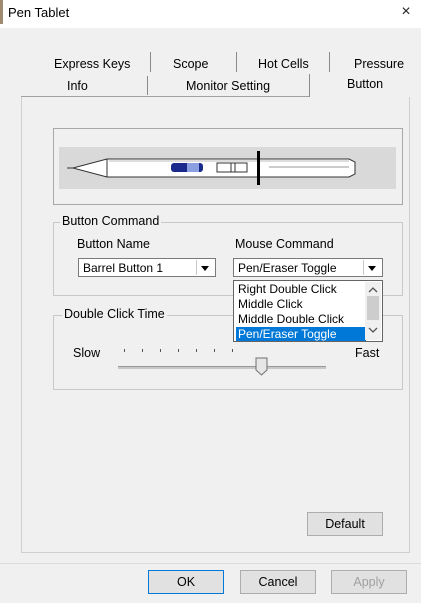 Image resolution: width=421 pixels, height=603 pixels. Describe the element at coordinates (406, 12) in the screenshot. I see `close-icon: ×` at that location.